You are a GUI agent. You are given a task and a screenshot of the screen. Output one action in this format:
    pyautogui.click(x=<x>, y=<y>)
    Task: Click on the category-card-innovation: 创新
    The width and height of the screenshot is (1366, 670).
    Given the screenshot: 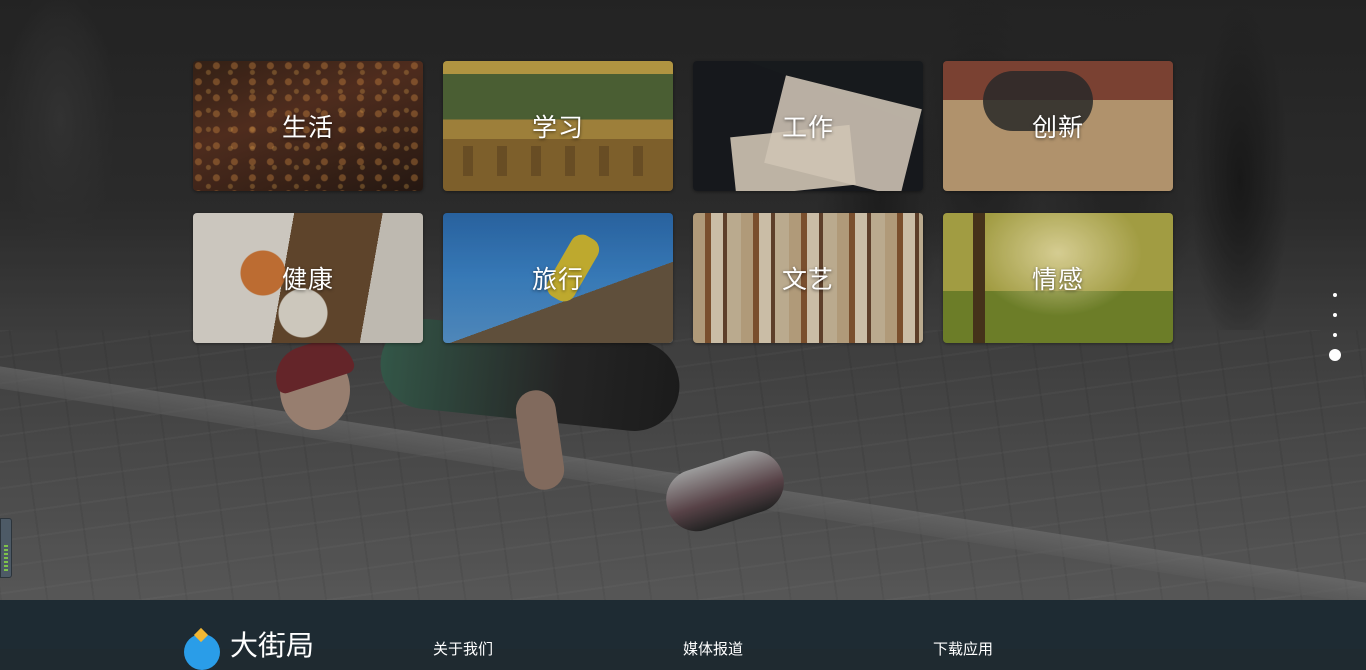 What is the action you would take?
    pyautogui.click(x=1058, y=126)
    